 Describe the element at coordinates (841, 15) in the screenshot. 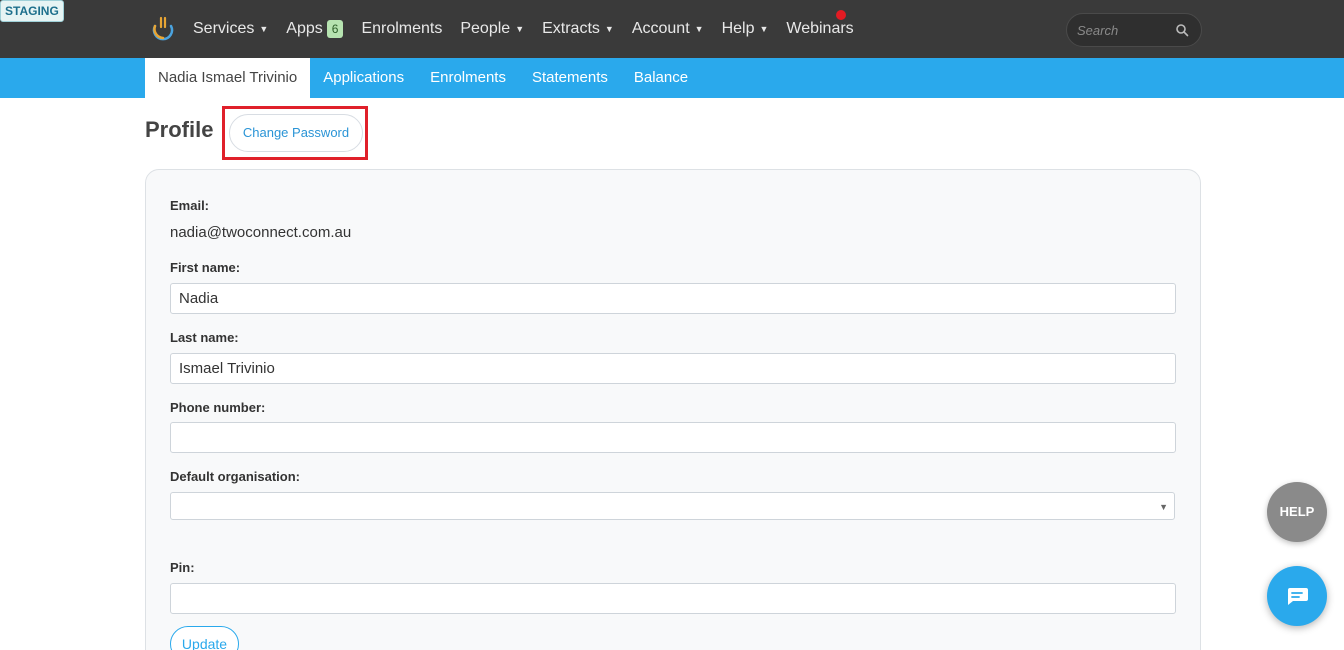

I see `notification-dot` at that location.